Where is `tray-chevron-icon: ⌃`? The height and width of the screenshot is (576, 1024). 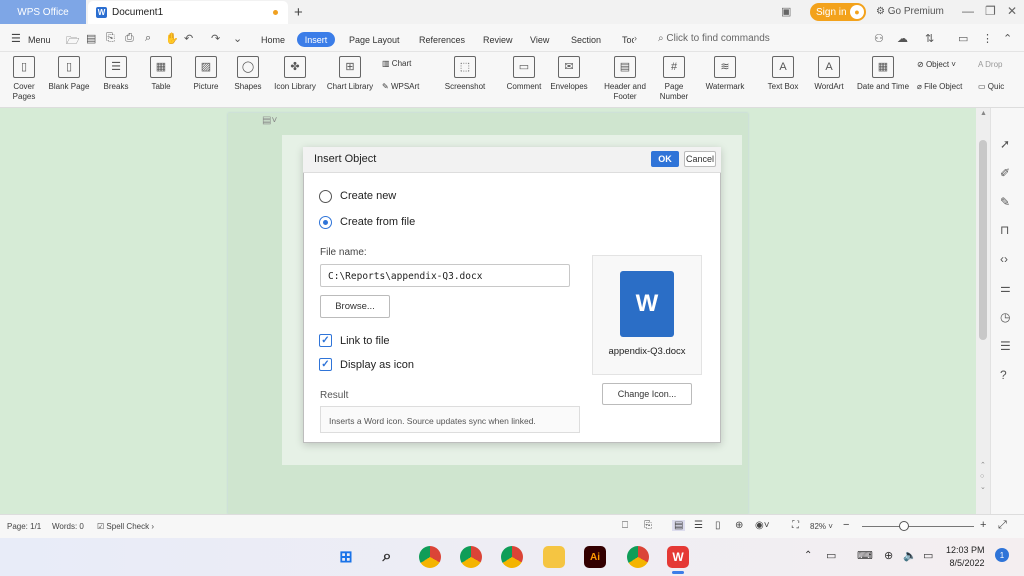
tray-chevron-icon: ⌃ is located at coordinates (808, 555).